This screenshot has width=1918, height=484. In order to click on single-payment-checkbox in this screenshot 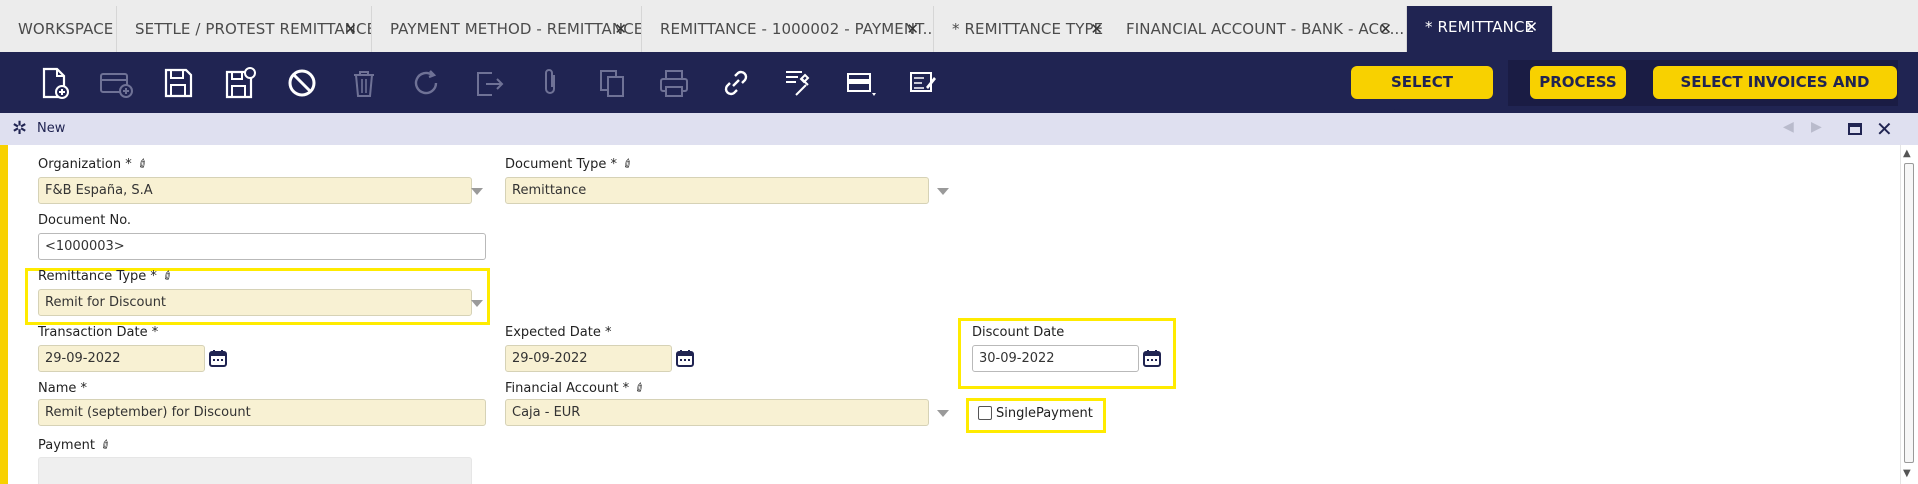, I will do `click(985, 413)`.